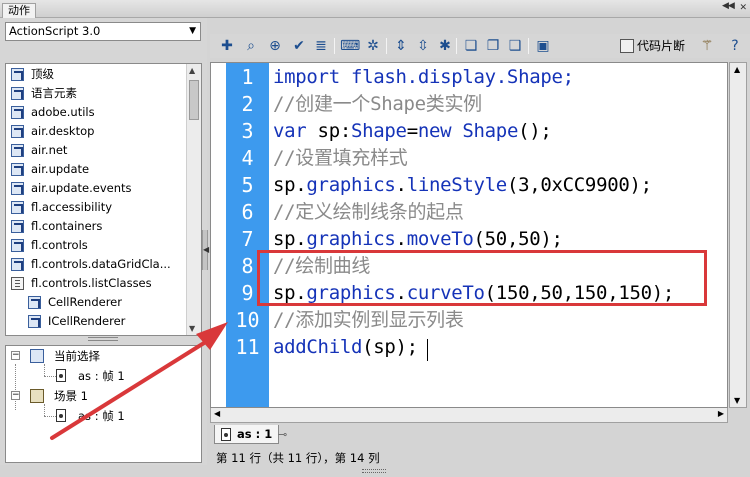 The width and height of the screenshot is (750, 477). I want to click on check-syntax-icon: ✔, so click(299, 46).